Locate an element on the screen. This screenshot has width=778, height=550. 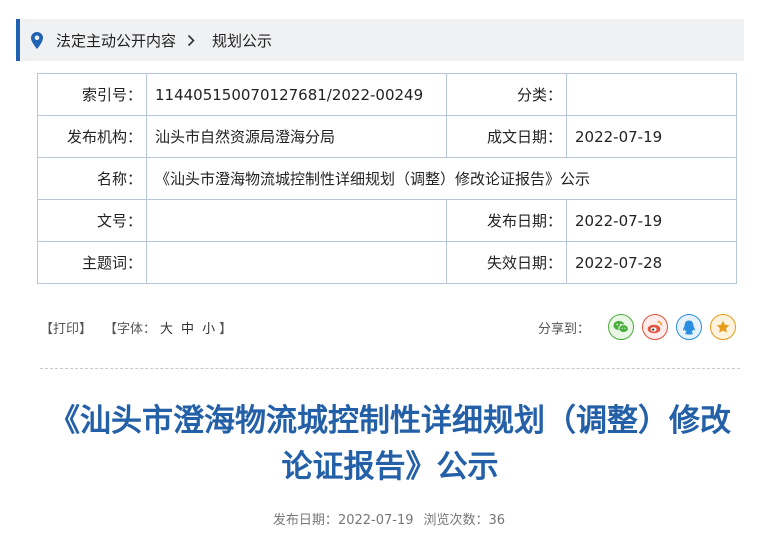
location-pin-icon is located at coordinates (38, 40).